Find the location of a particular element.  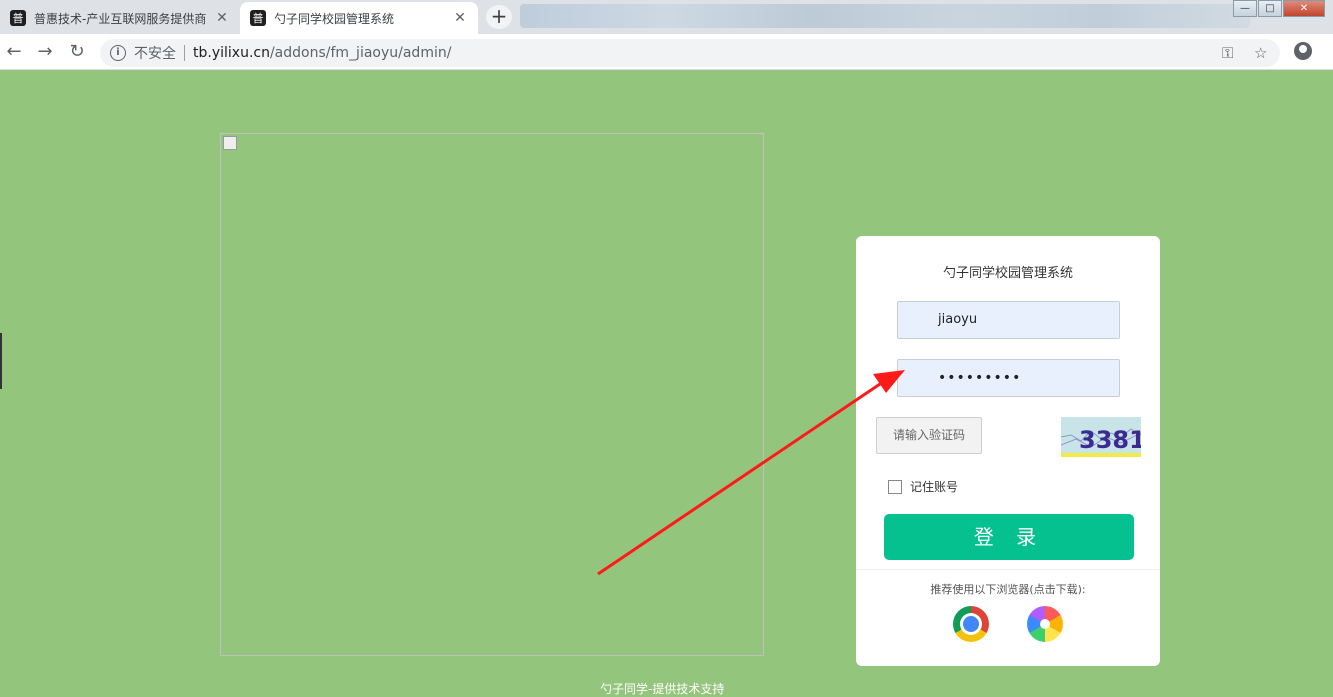

broken-image-icon is located at coordinates (230, 143).